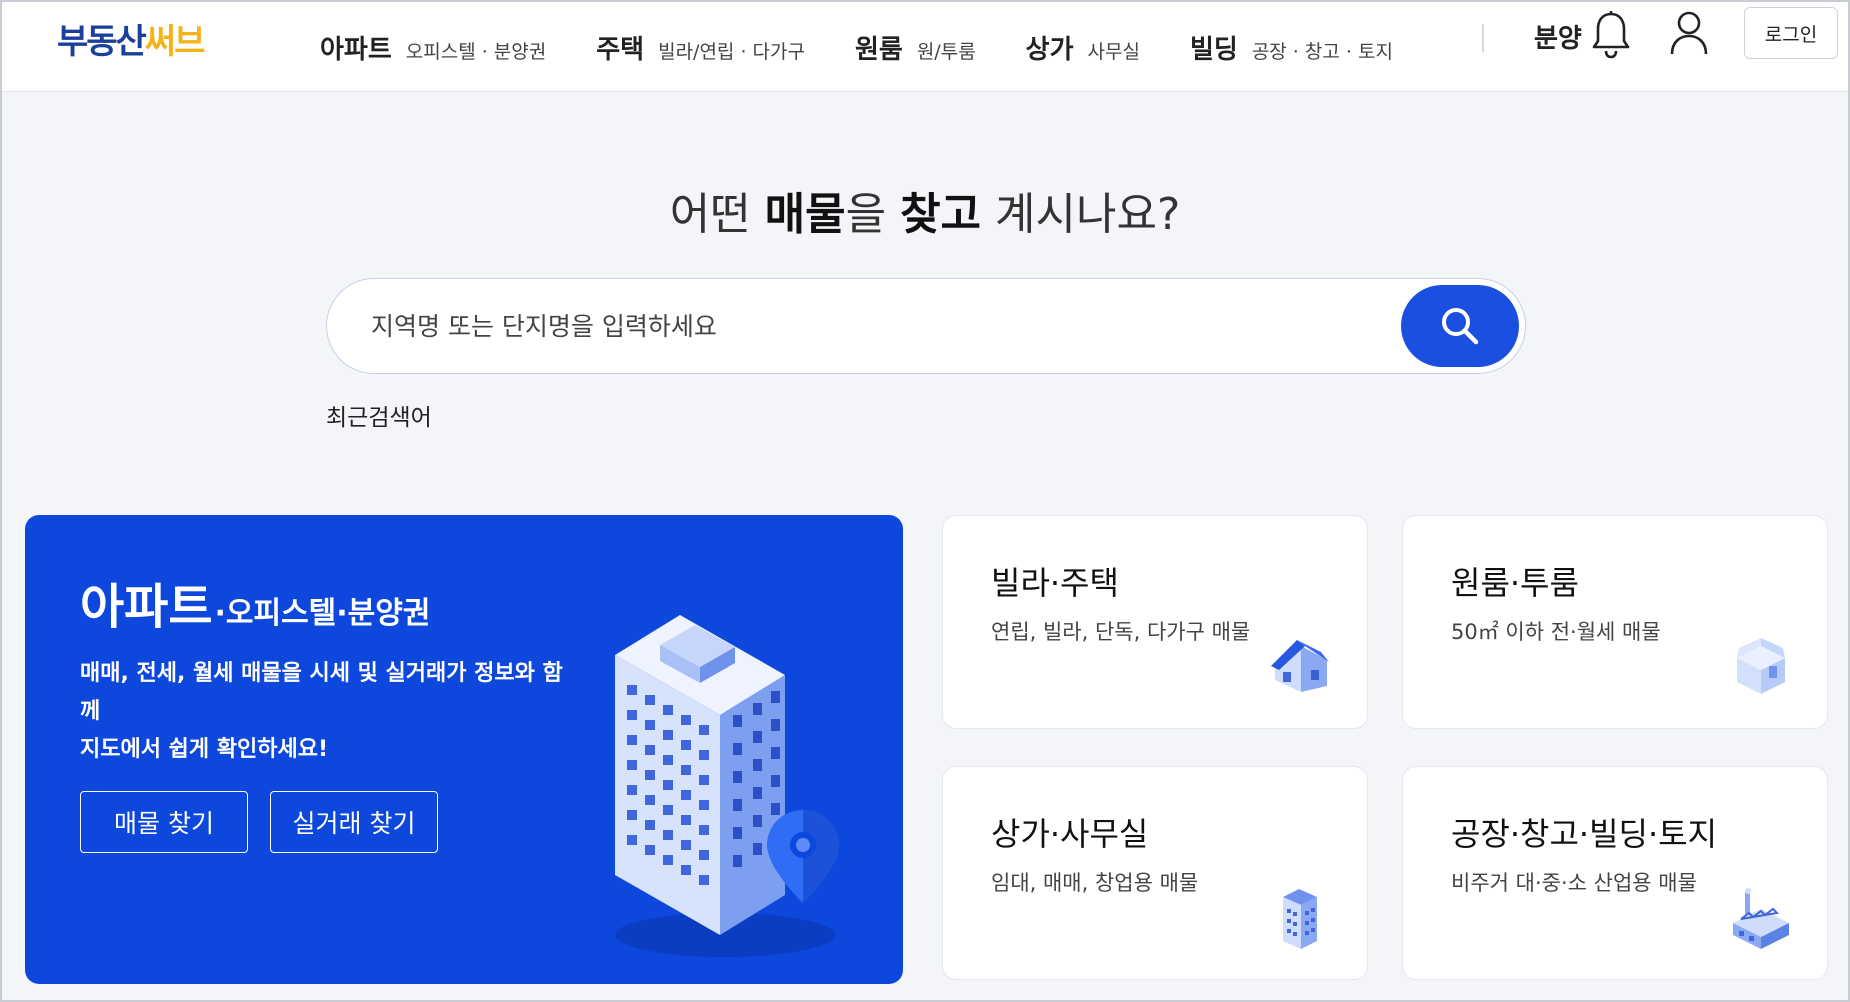 The width and height of the screenshot is (1850, 1002). I want to click on nav-sub-label: 사무실, so click(1113, 51).